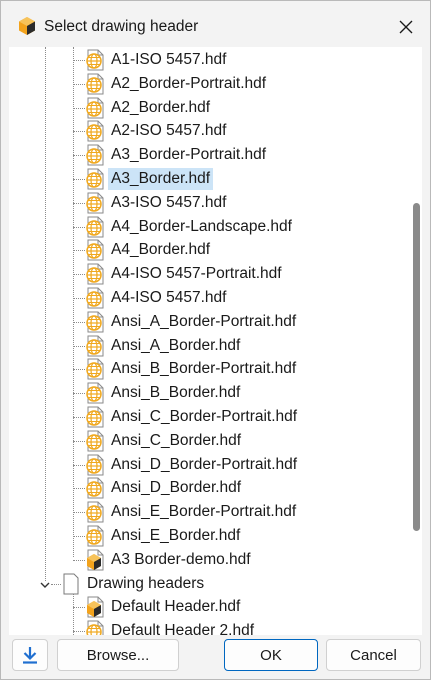 The height and width of the screenshot is (680, 431). Describe the element at coordinates (181, 559) in the screenshot. I see `tree-item-label: A3 Border-demo.hdf` at that location.